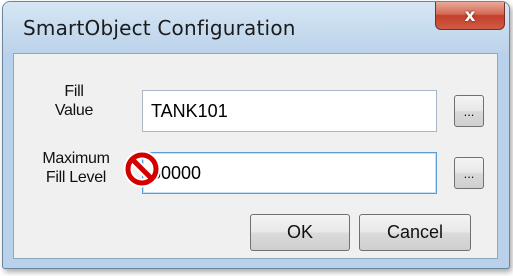  Describe the element at coordinates (76, 177) in the screenshot. I see `max-fill-level-label-line2: Fill Level` at that location.